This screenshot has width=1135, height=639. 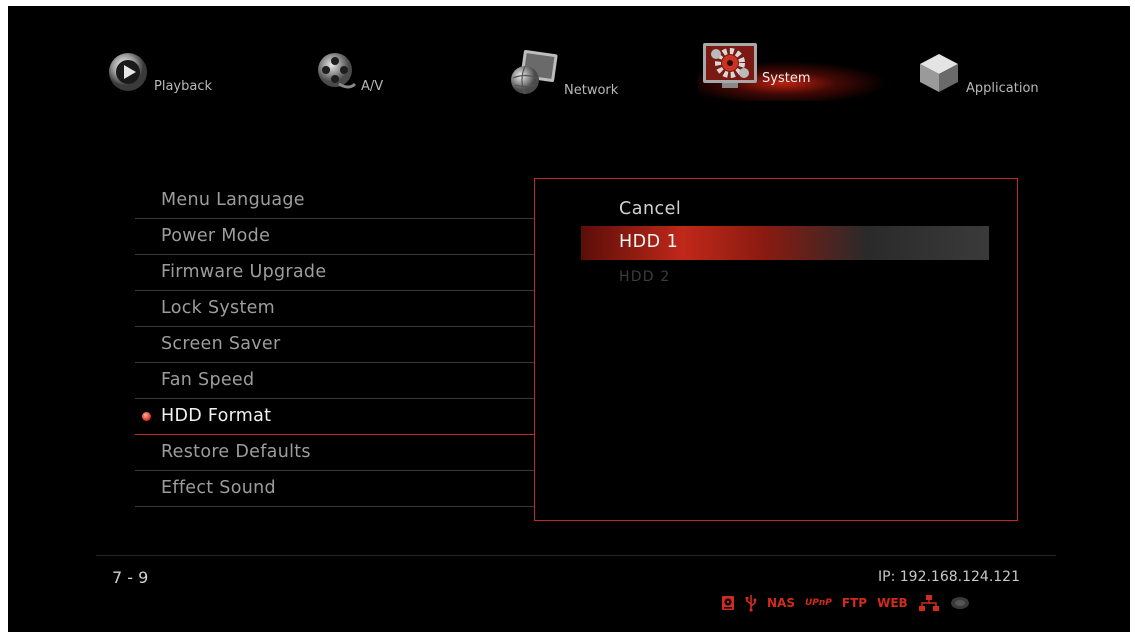 I want to click on nav-label-playback: Playback, so click(x=183, y=86).